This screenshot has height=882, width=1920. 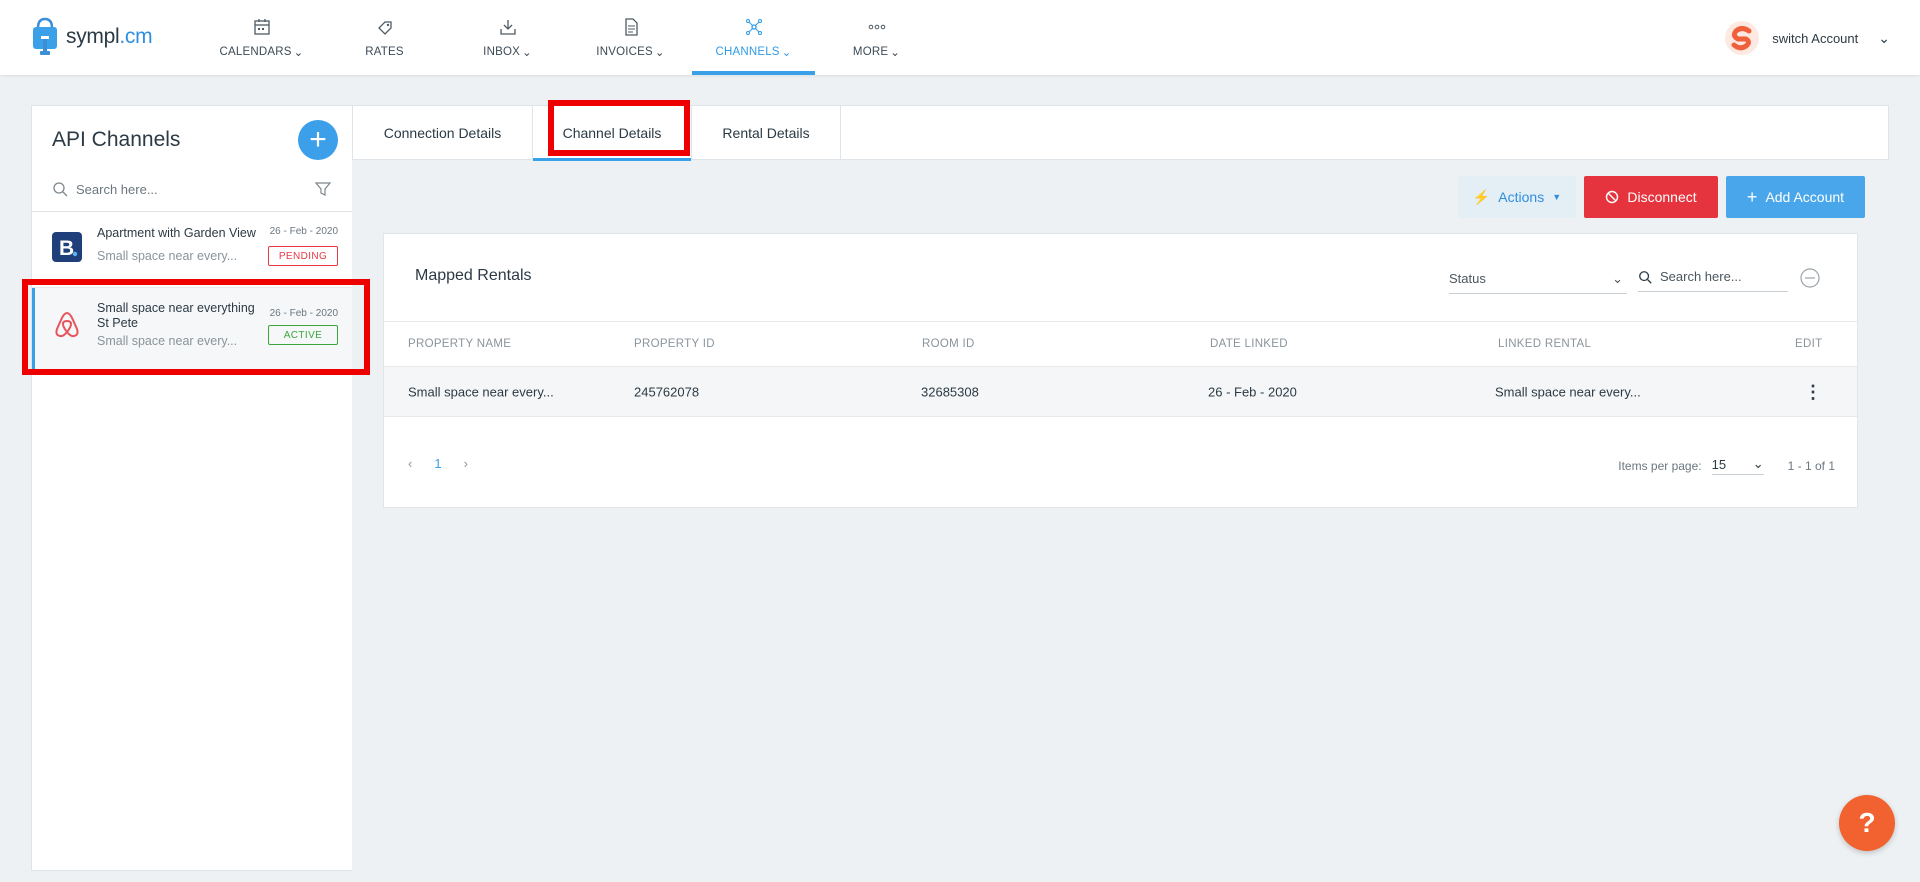 I want to click on brand-name: sympl.cm, so click(x=109, y=36).